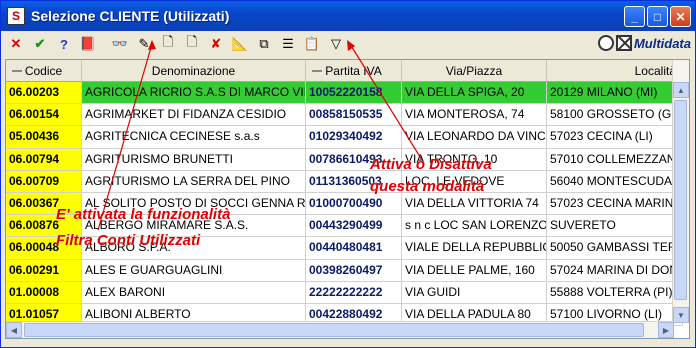 This screenshot has width=696, height=348. I want to click on cell-localita: 20129 MILANO (MI), so click(615, 93).